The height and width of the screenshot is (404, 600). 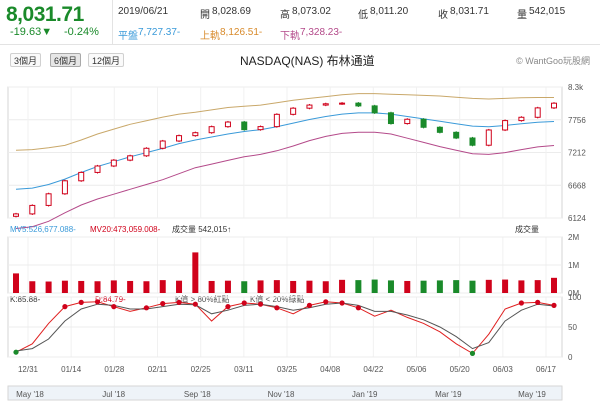 What do you see at coordinates (285, 328) in the screenshot?
I see `kd-k-line` at bounding box center [285, 328].